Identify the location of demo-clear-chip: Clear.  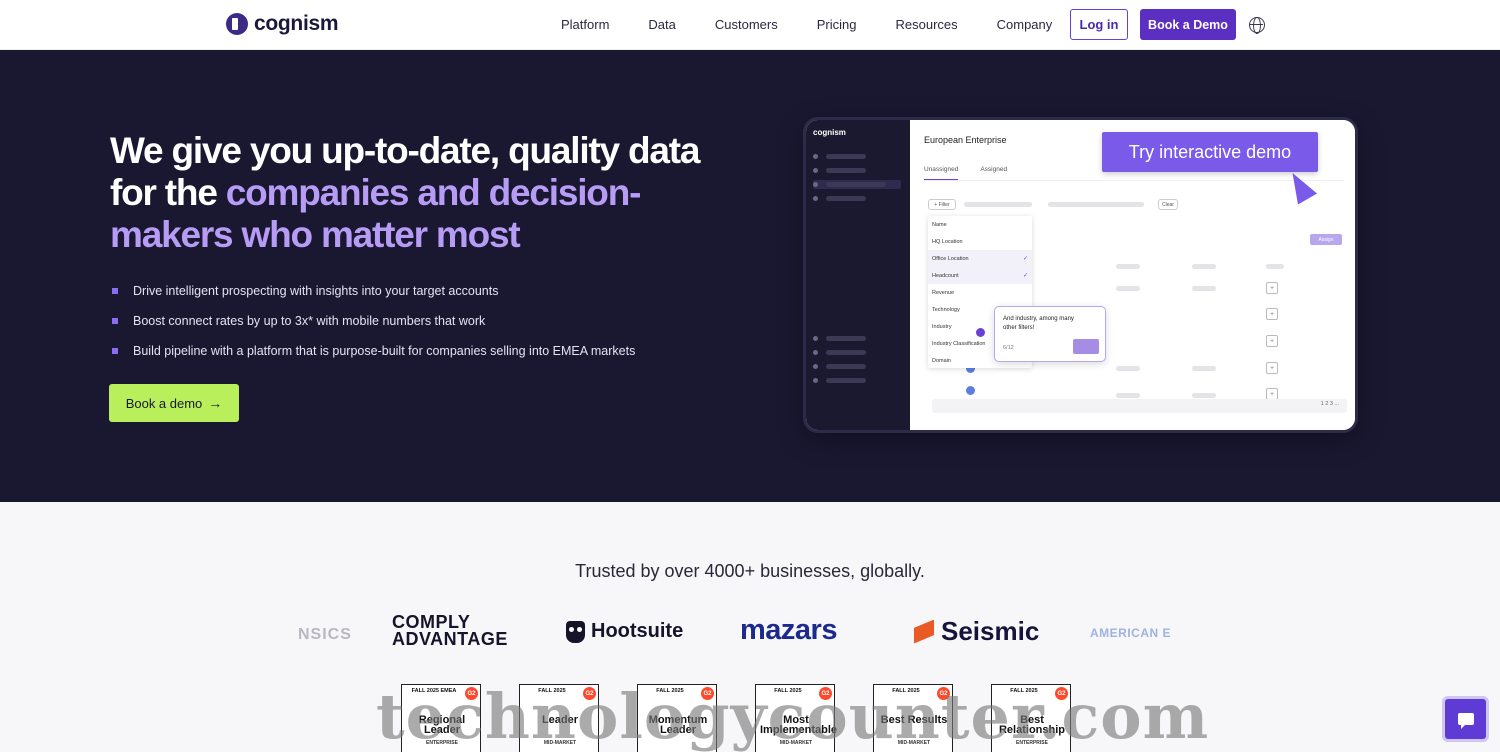
(1168, 204).